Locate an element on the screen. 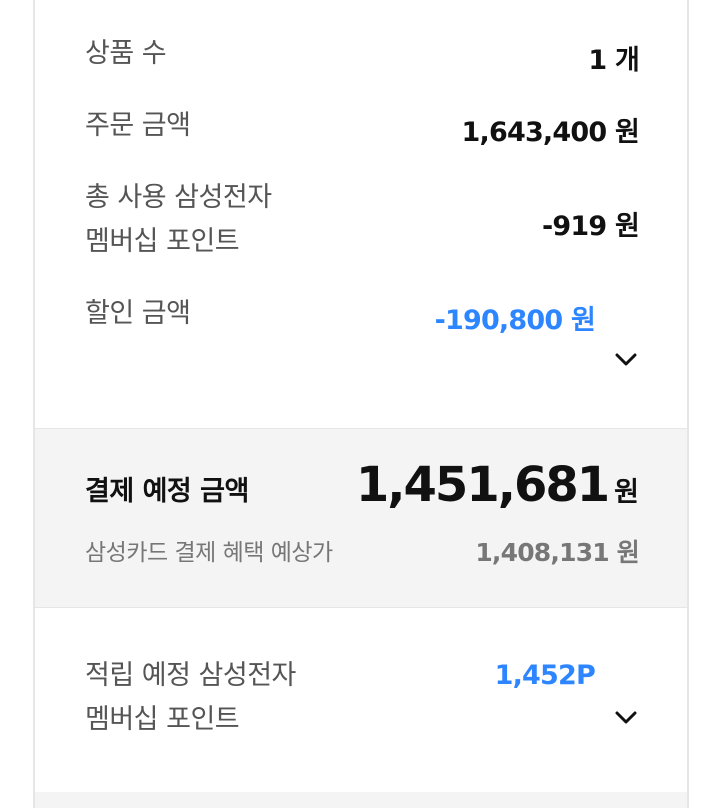 The height and width of the screenshot is (808, 718). earn-points-label-line2: 멤버십 포인트 is located at coordinates (162, 719).